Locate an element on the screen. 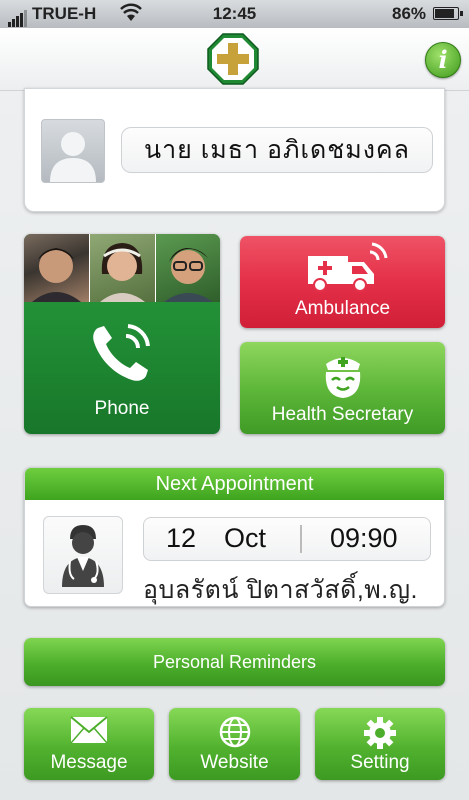 The width and height of the screenshot is (469, 800). website-label: Website is located at coordinates (234, 762).